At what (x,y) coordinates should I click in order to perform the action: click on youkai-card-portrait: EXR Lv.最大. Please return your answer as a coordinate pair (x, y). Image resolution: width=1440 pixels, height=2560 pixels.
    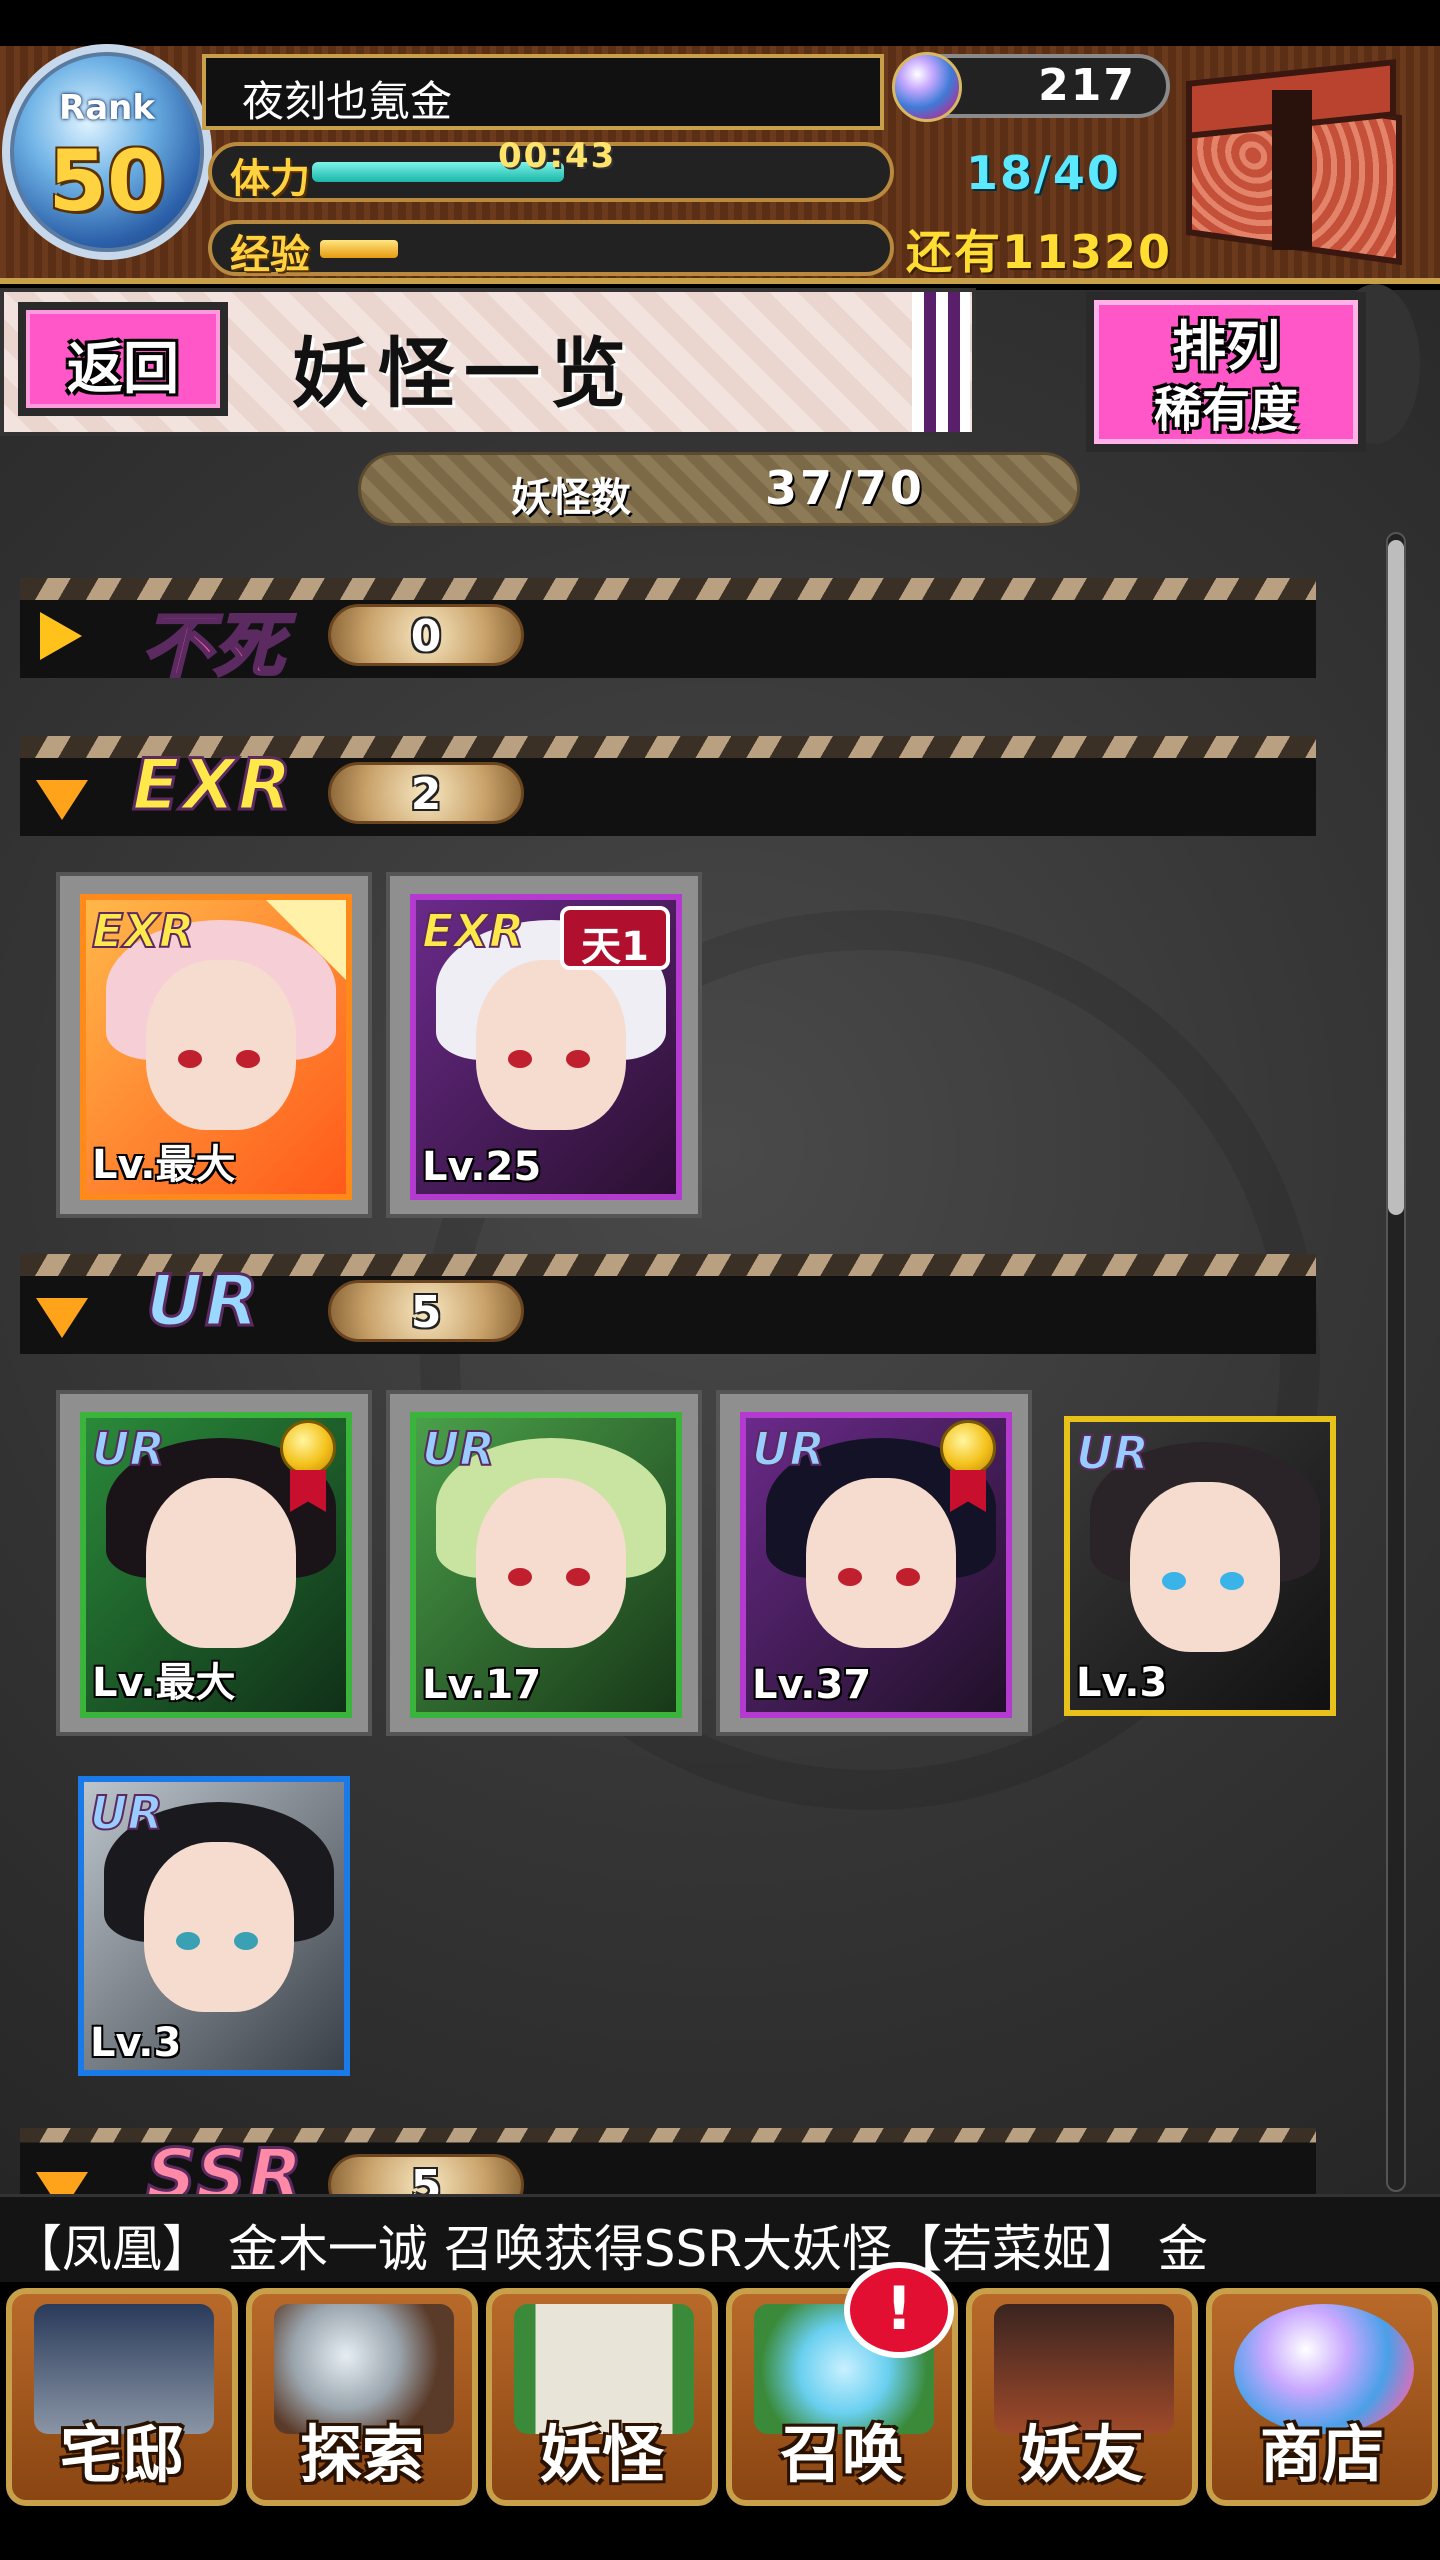
    Looking at the image, I should click on (216, 1047).